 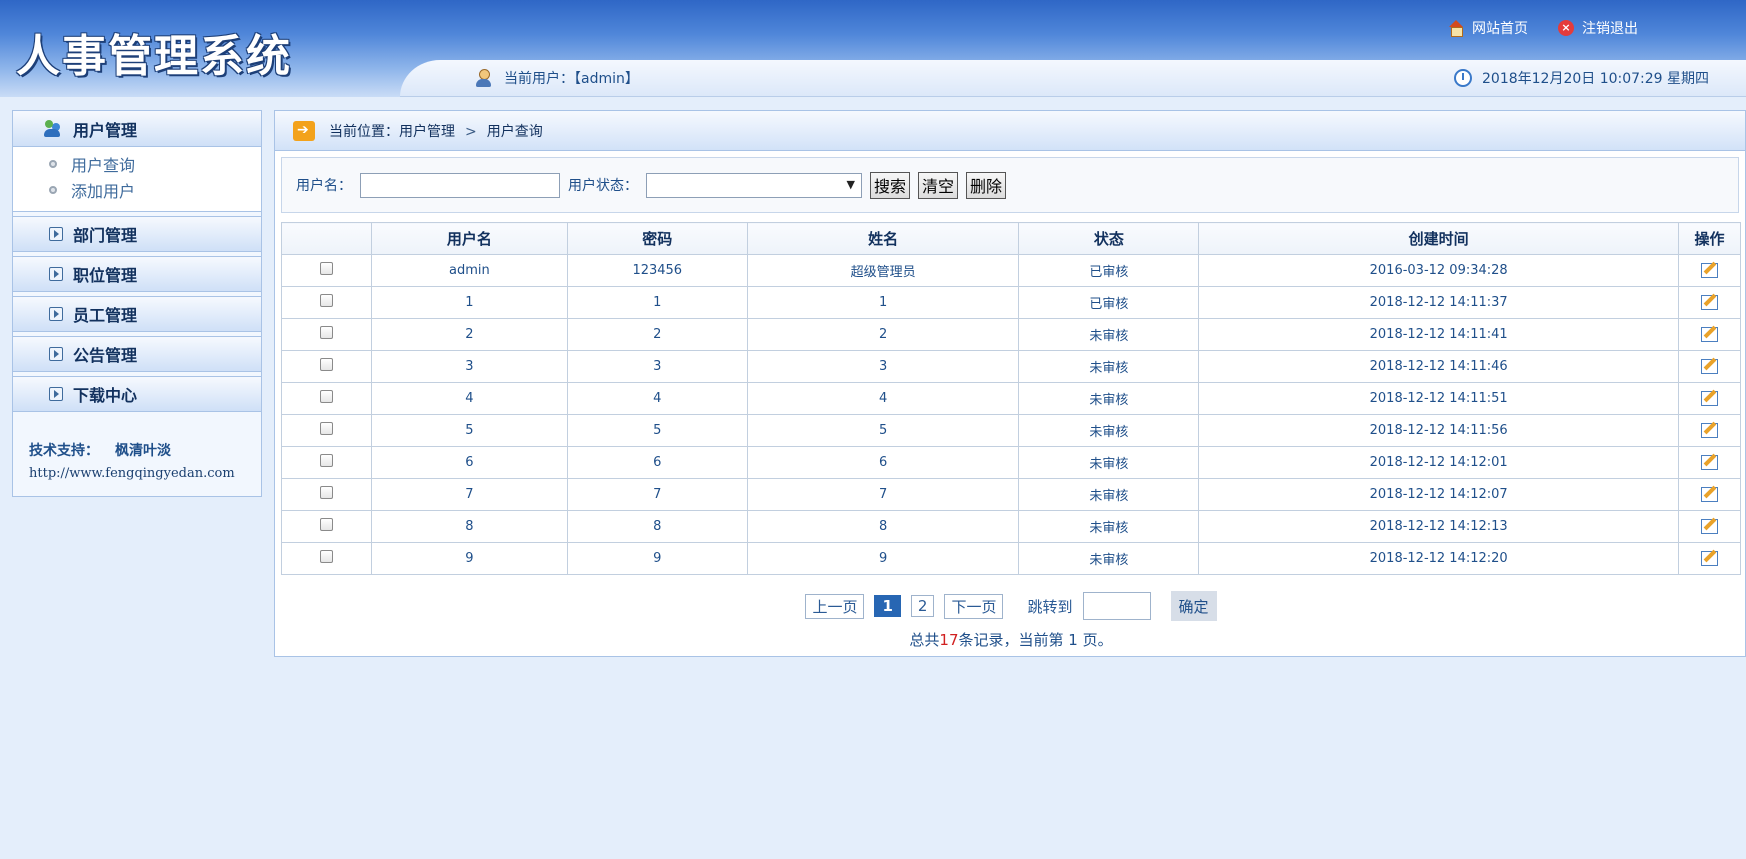 I want to click on sidebar-section-users: 用户管理, so click(x=137, y=129).